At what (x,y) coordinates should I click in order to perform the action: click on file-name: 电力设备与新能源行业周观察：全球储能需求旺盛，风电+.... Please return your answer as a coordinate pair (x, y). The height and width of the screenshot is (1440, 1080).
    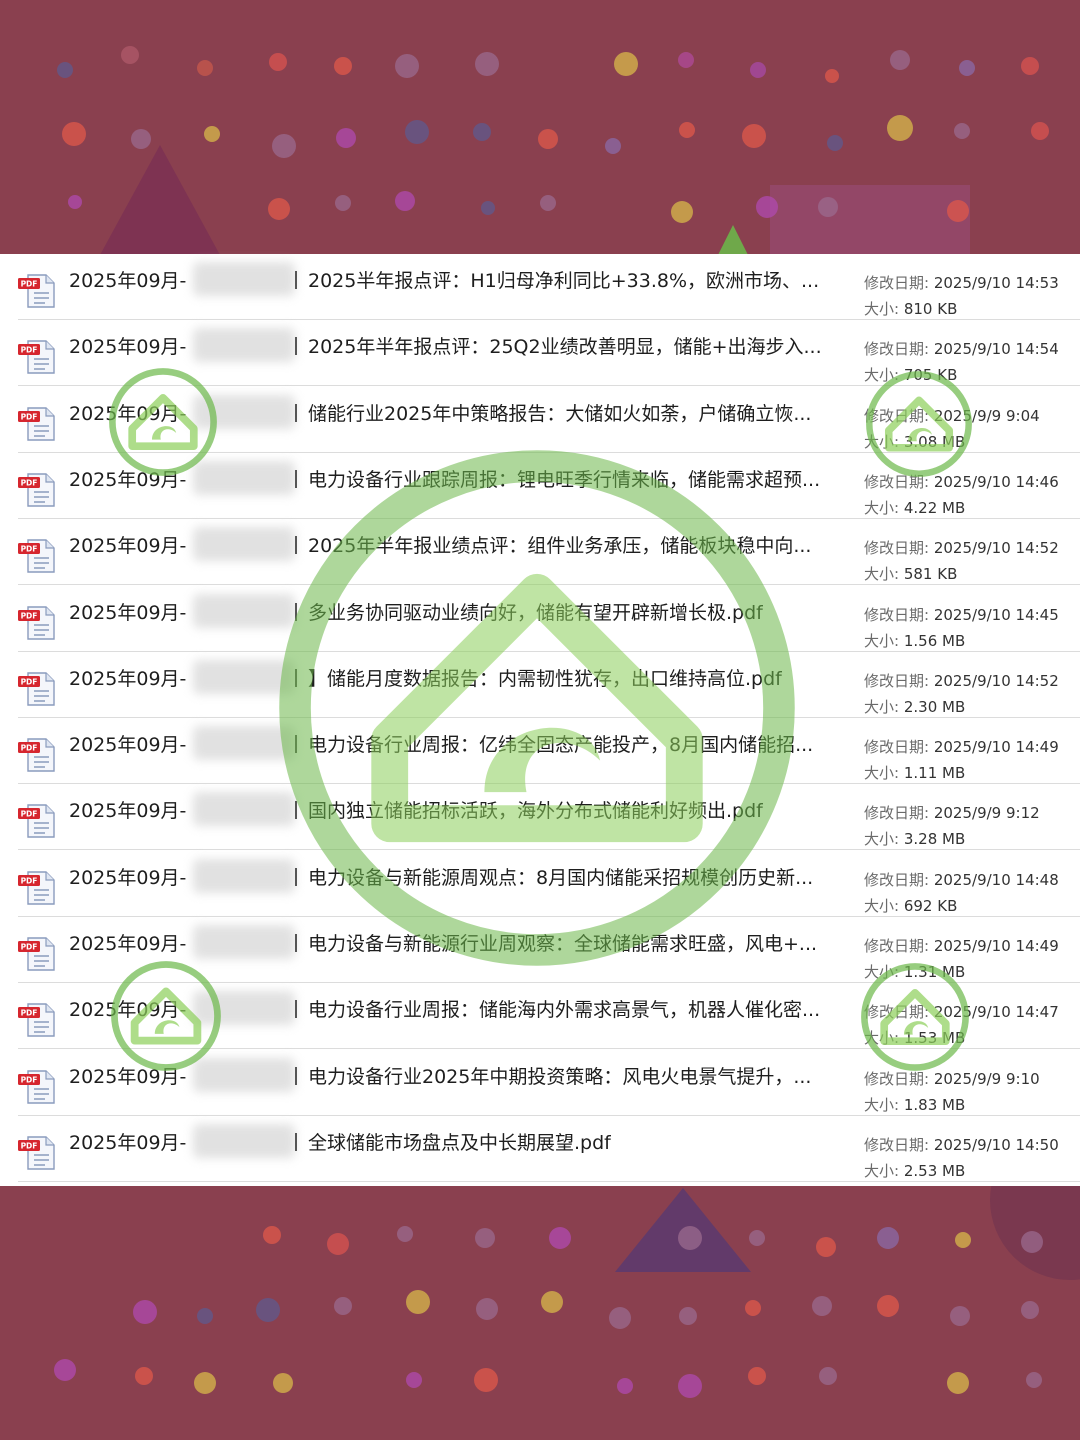
    Looking at the image, I should click on (562, 942).